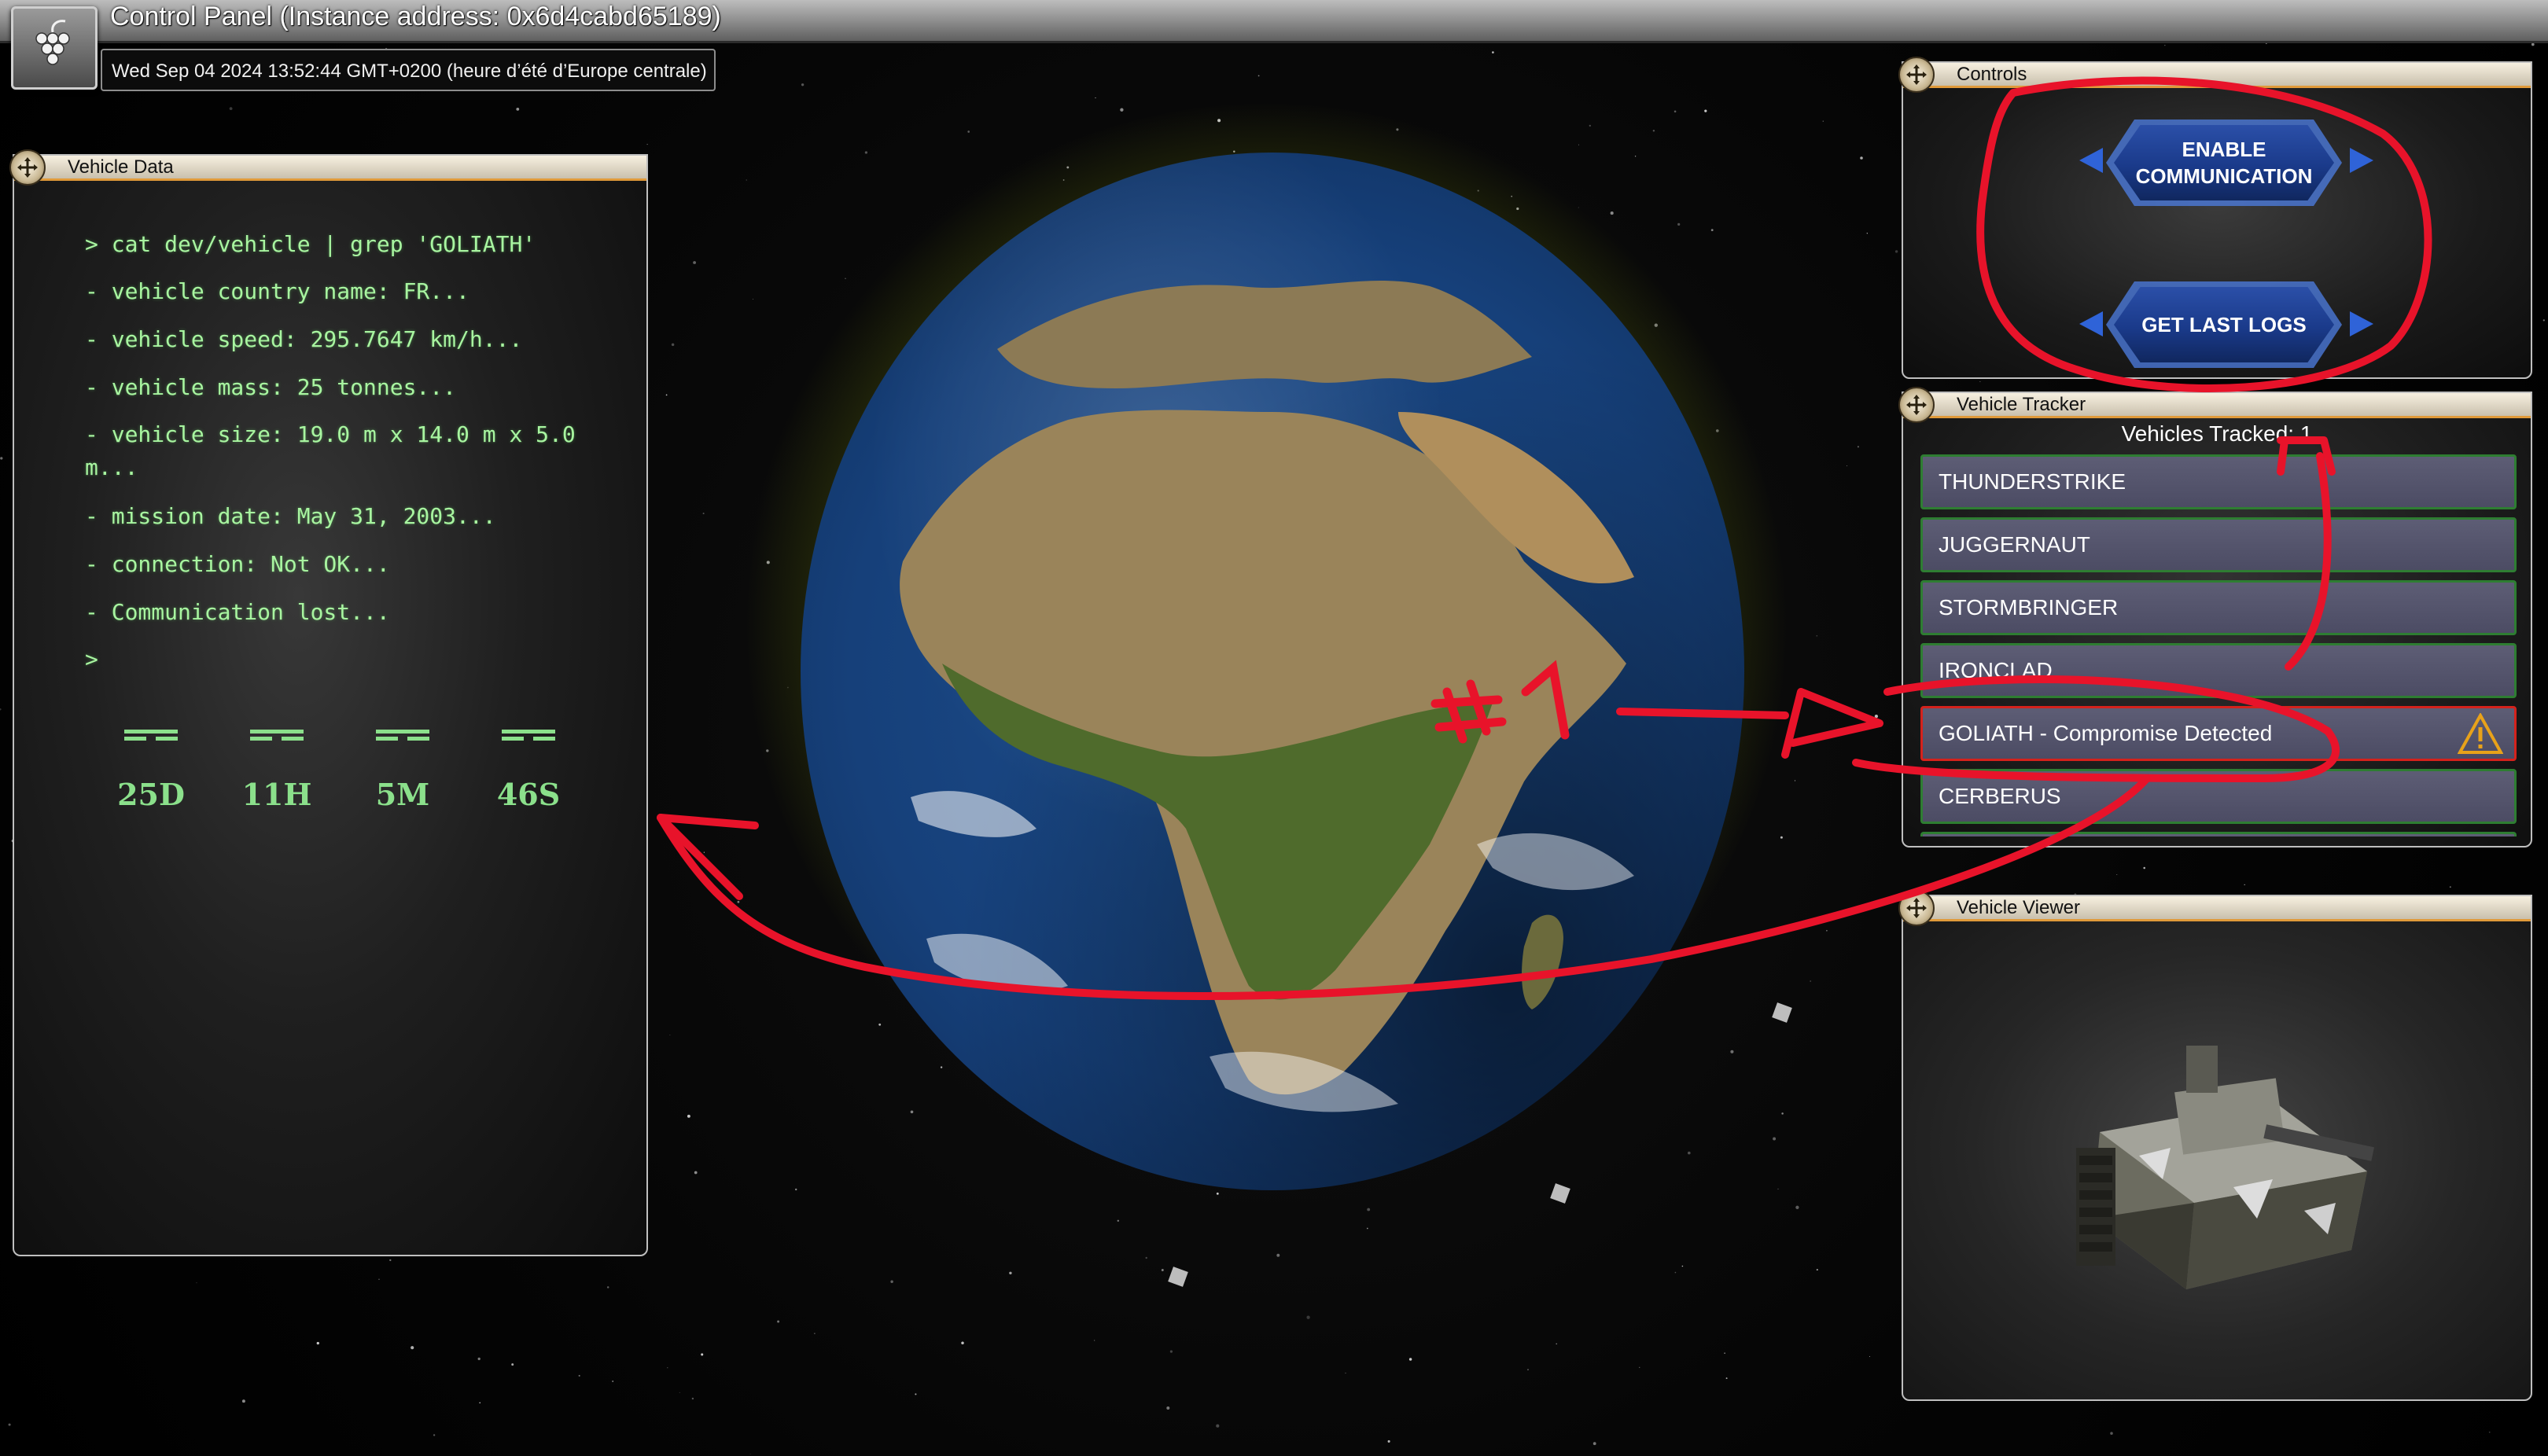  Describe the element at coordinates (2218, 670) in the screenshot. I see `list-item: IRONCLAD` at that location.